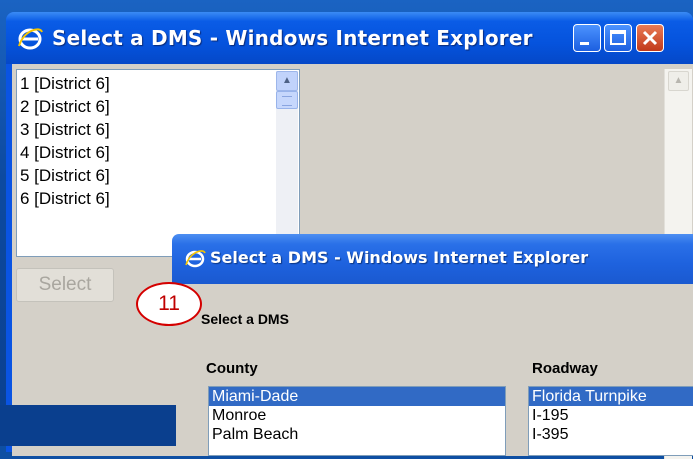  I want to click on scroll-thumb, so click(287, 100).